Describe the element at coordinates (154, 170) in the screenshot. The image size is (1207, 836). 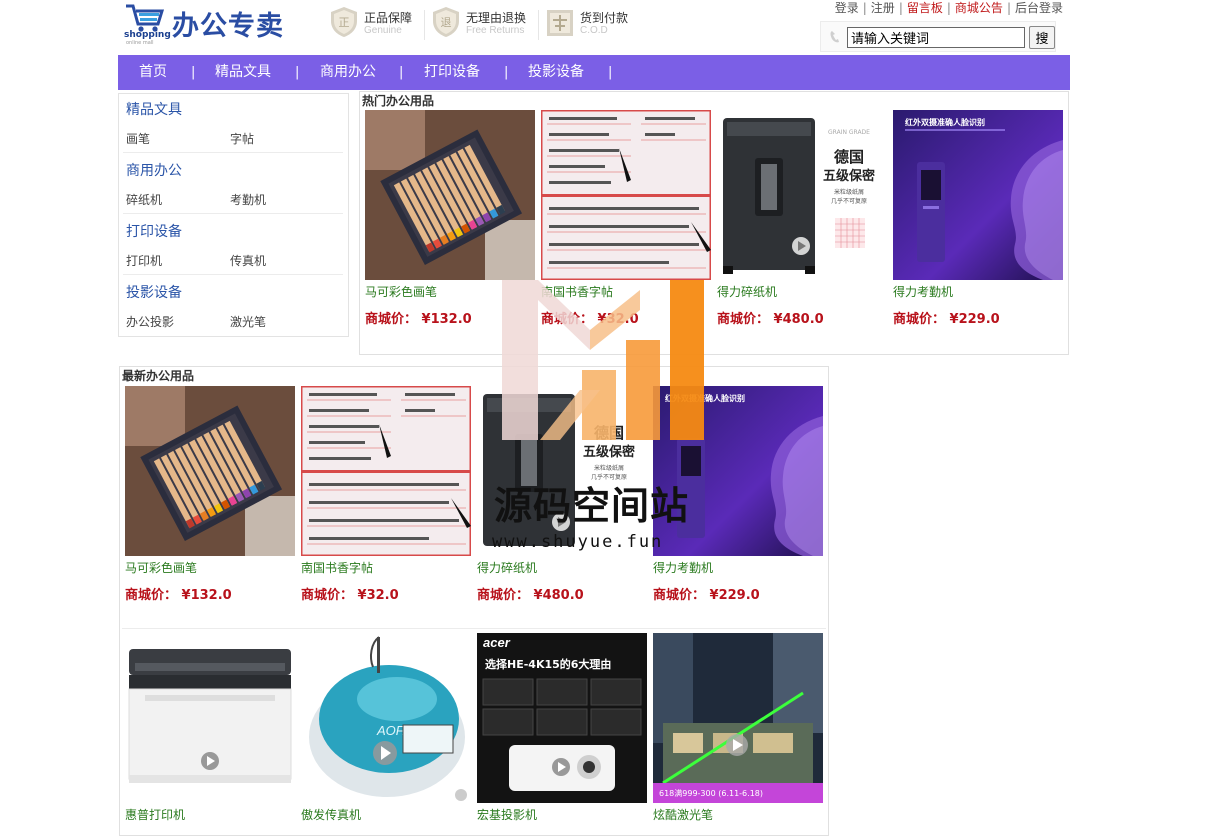
I see `category-title-office: 商用办公` at that location.